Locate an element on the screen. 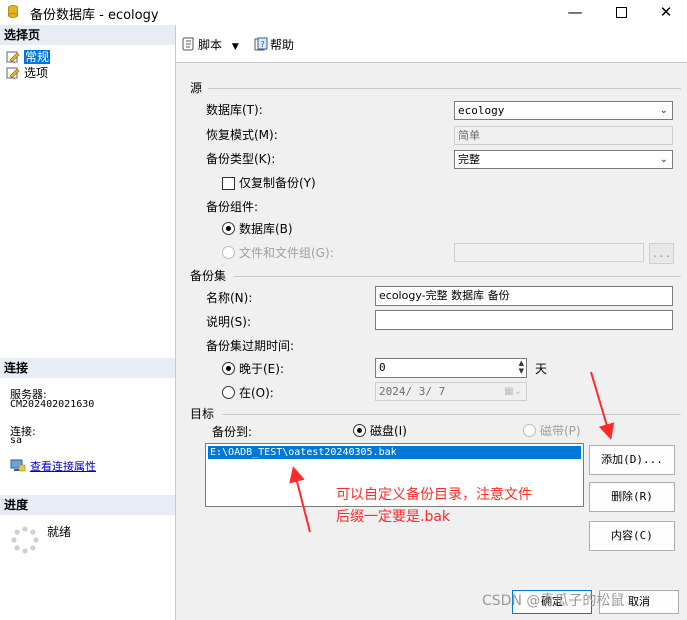  backup-component-label: 备份组件: is located at coordinates (232, 207).